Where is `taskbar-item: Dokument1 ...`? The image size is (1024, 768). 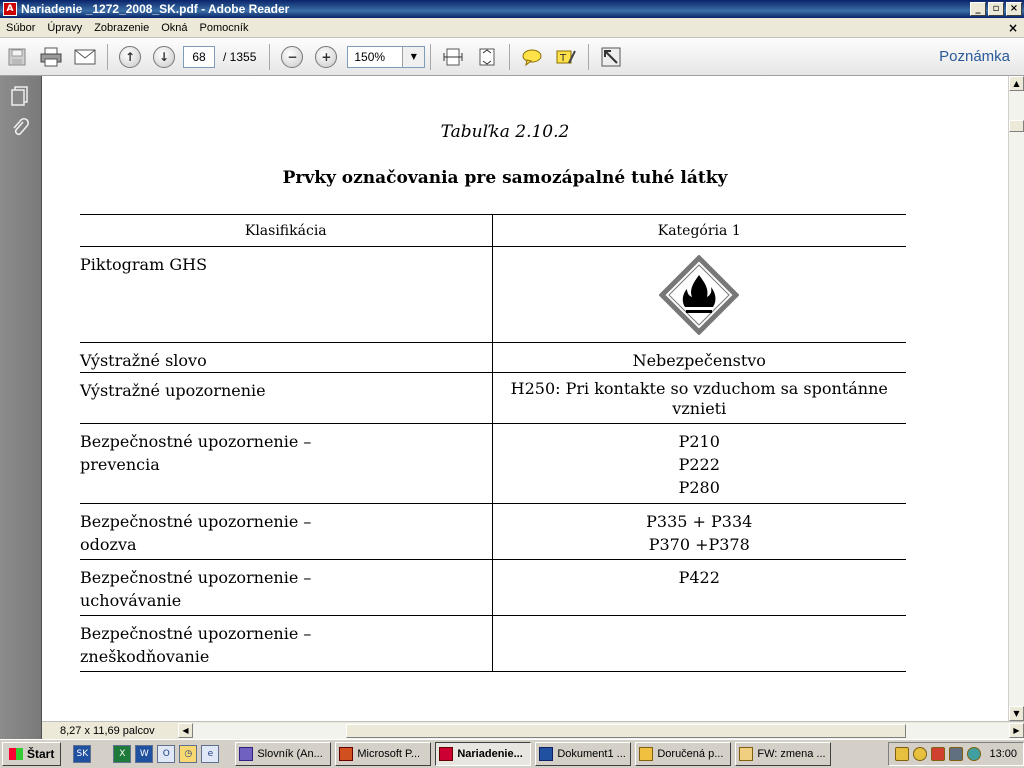 taskbar-item: Dokument1 ... is located at coordinates (583, 754).